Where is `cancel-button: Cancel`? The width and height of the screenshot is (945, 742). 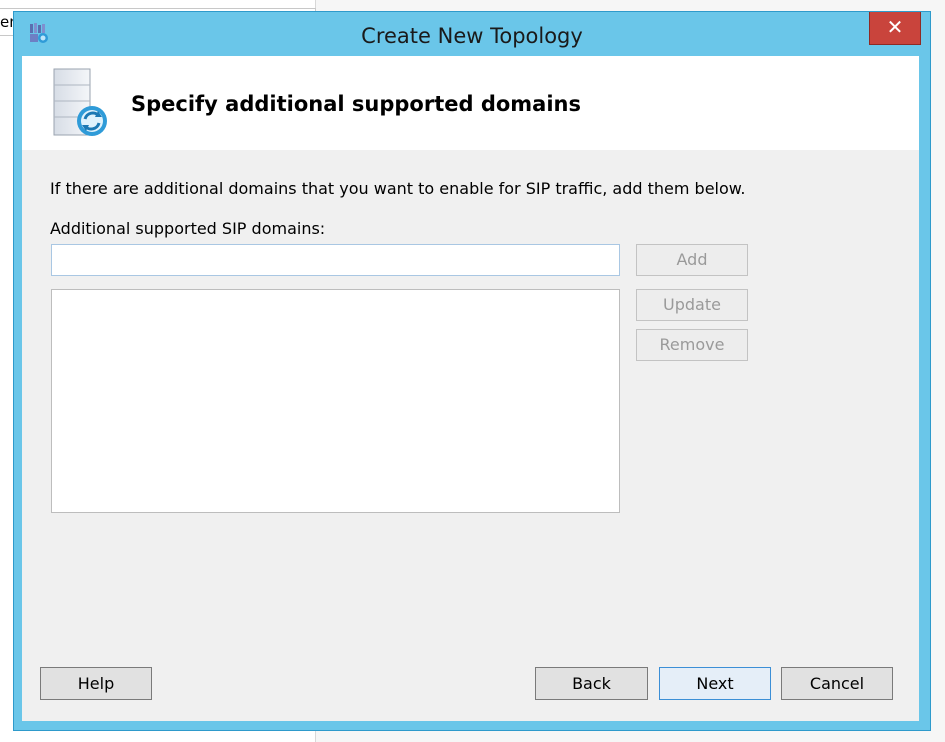 cancel-button: Cancel is located at coordinates (837, 683).